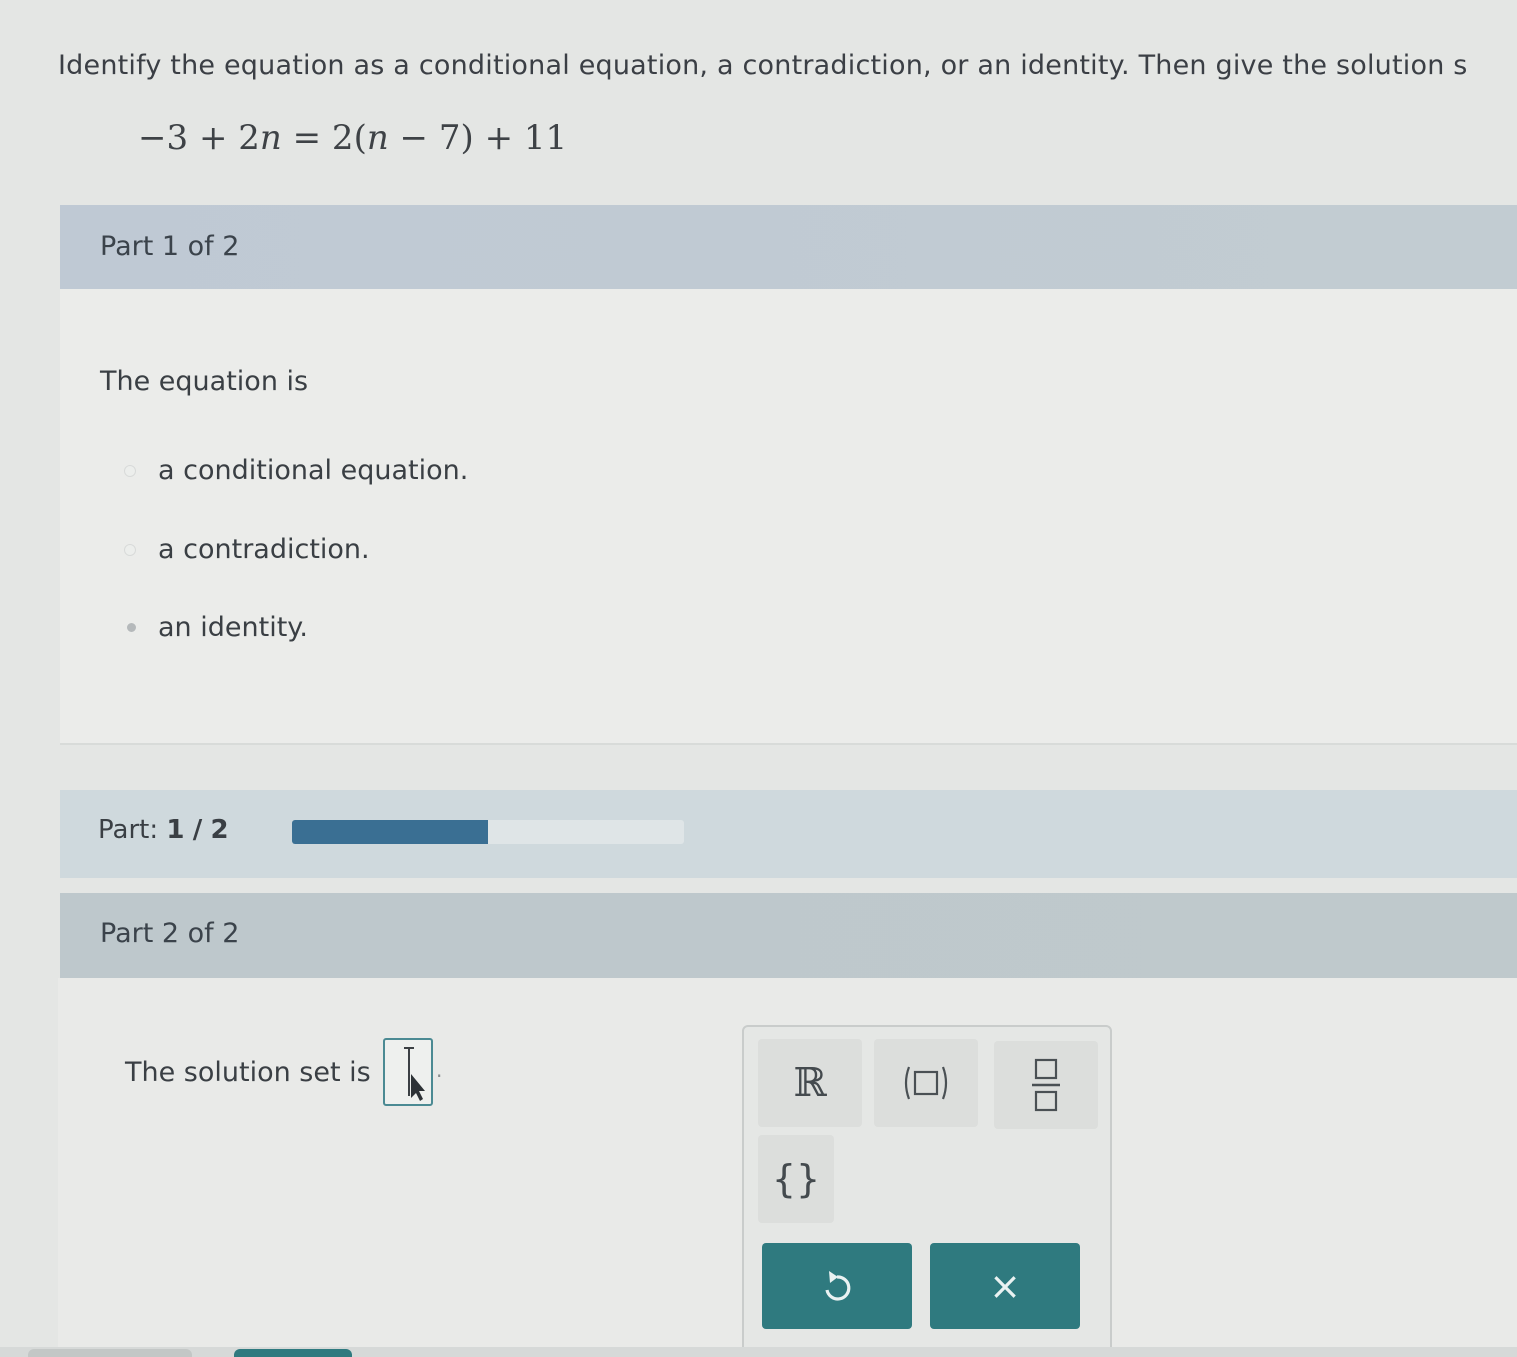  What do you see at coordinates (204, 381) in the screenshot?
I see `part1-prompt: The equation is` at bounding box center [204, 381].